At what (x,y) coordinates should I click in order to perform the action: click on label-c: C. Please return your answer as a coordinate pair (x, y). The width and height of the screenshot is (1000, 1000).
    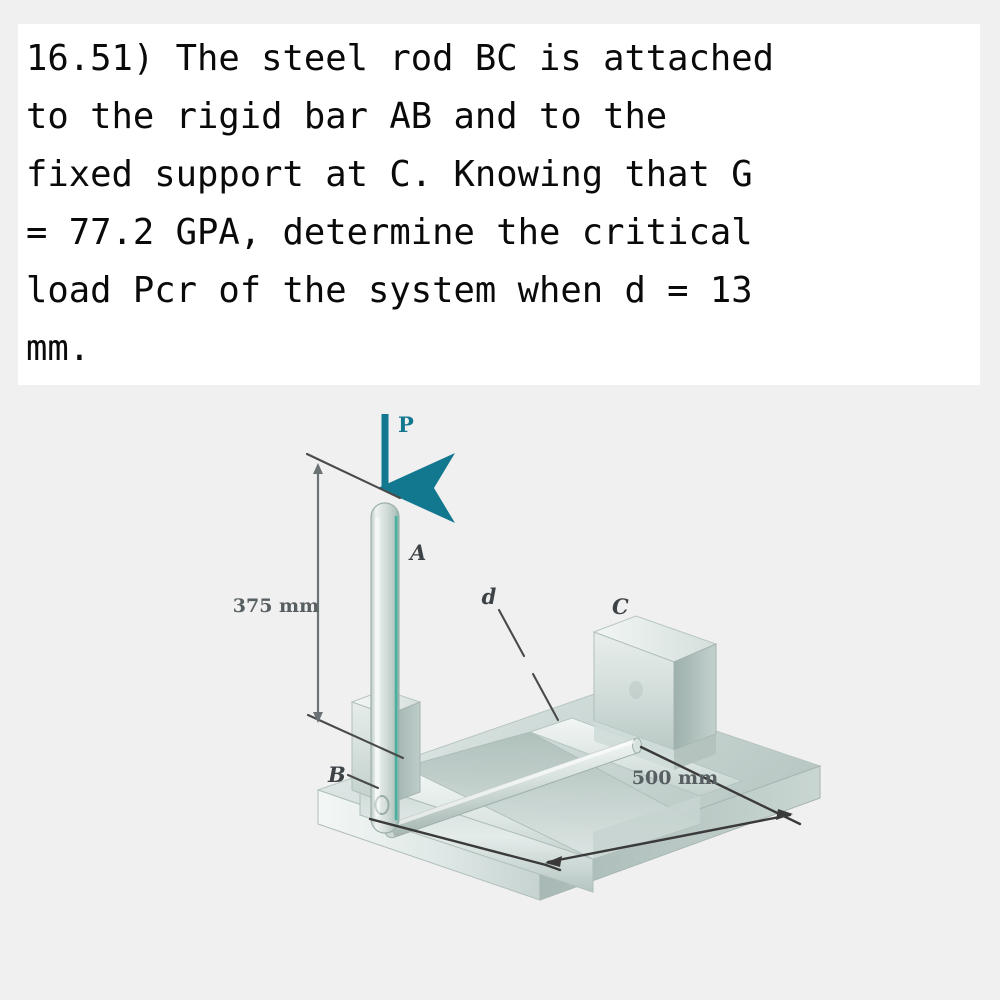
    Looking at the image, I should click on (620, 606).